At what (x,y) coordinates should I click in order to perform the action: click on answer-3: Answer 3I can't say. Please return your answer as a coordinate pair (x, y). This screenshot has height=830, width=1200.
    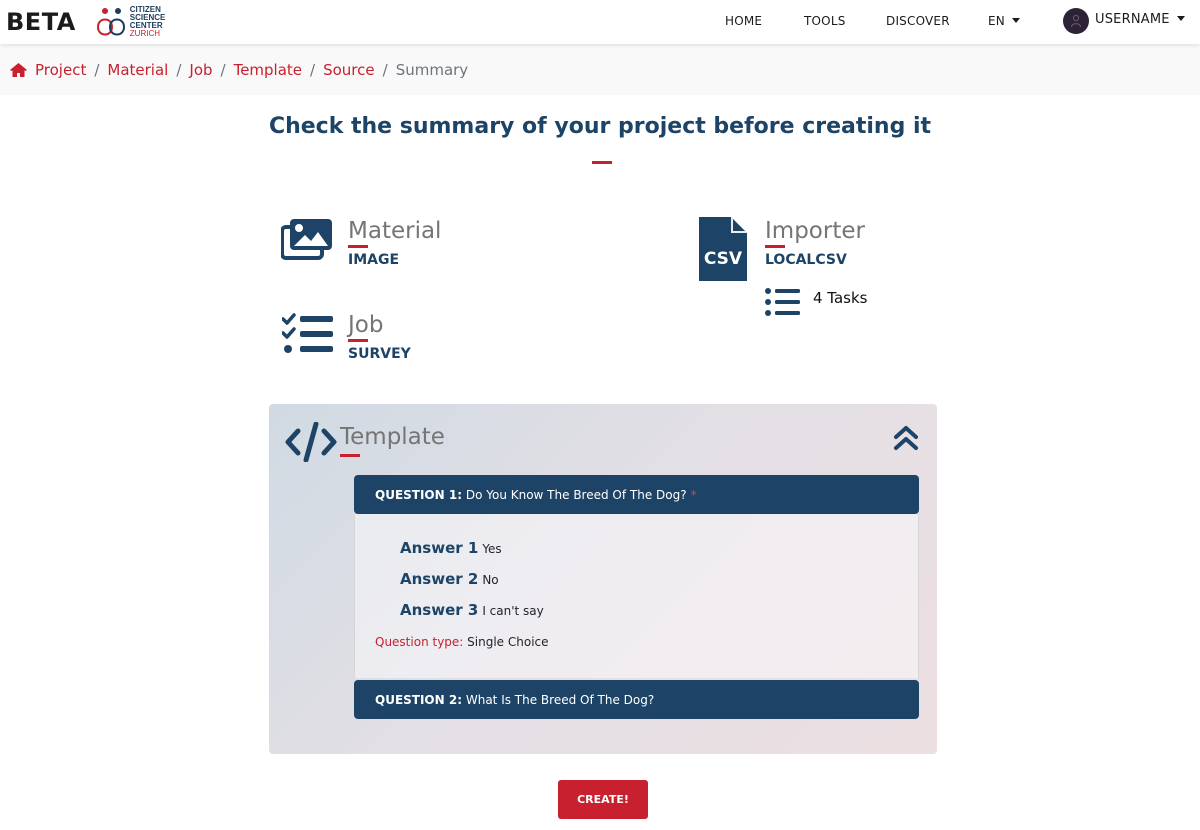
    Looking at the image, I should click on (472, 609).